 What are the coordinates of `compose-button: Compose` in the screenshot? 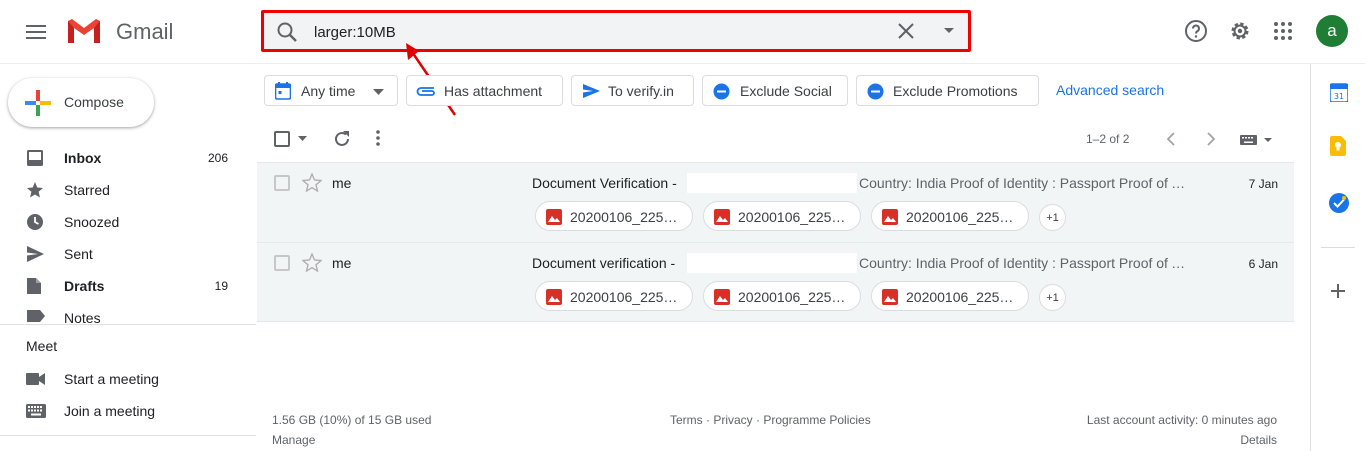 It's located at (81, 102).